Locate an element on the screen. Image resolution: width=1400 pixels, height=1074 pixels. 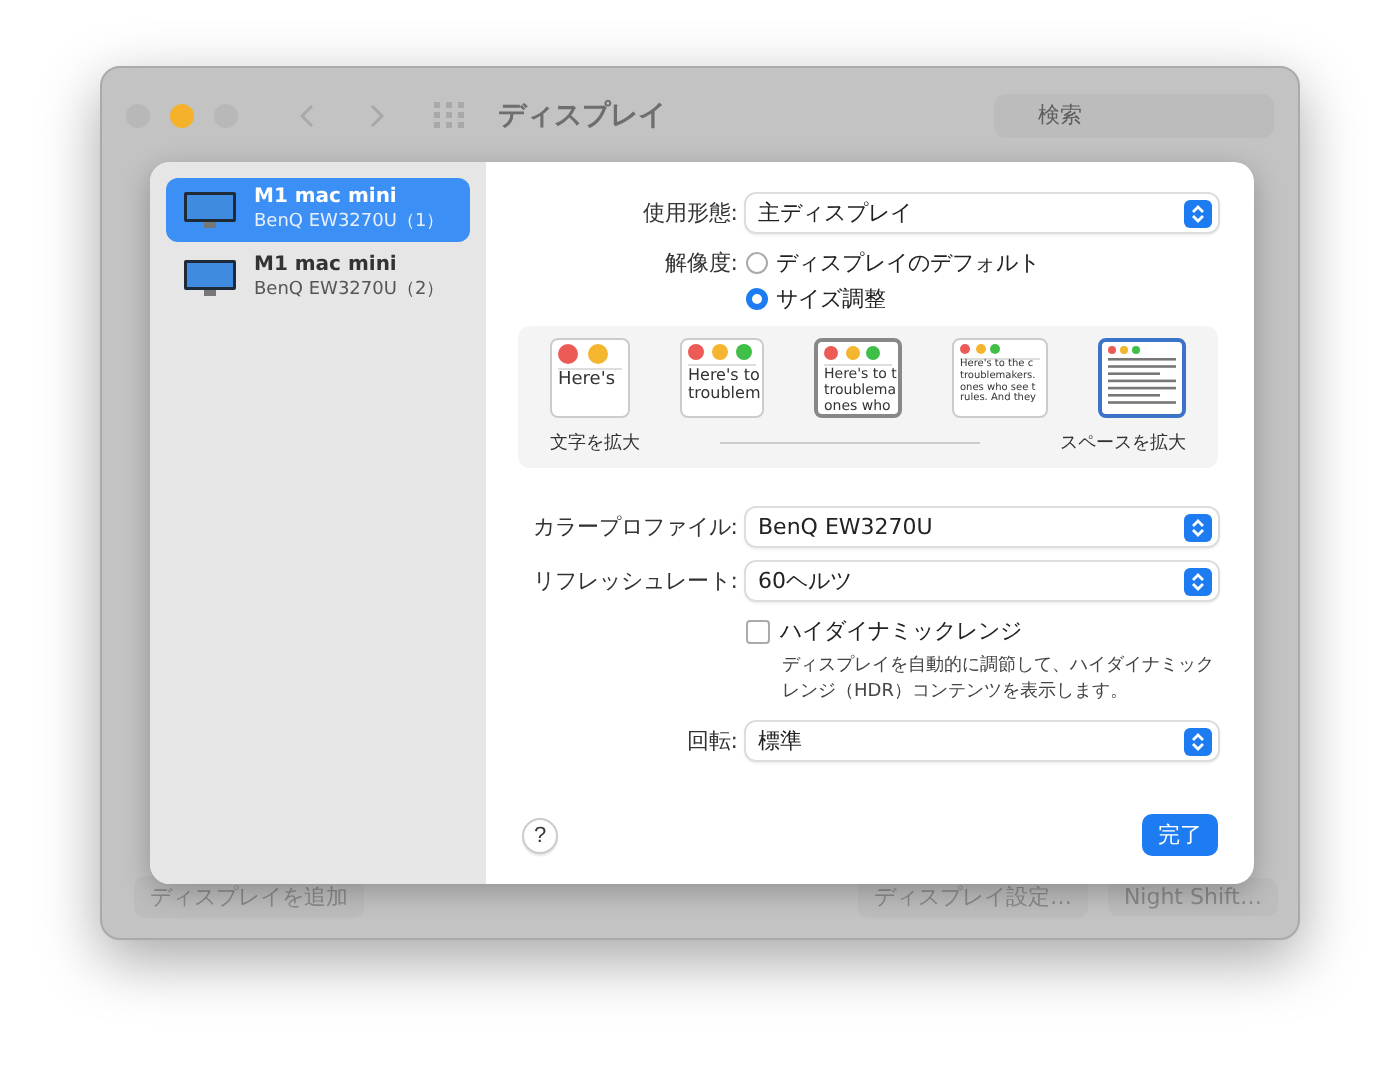
sample-text: Here's to troublem is located at coordinates (722, 383).